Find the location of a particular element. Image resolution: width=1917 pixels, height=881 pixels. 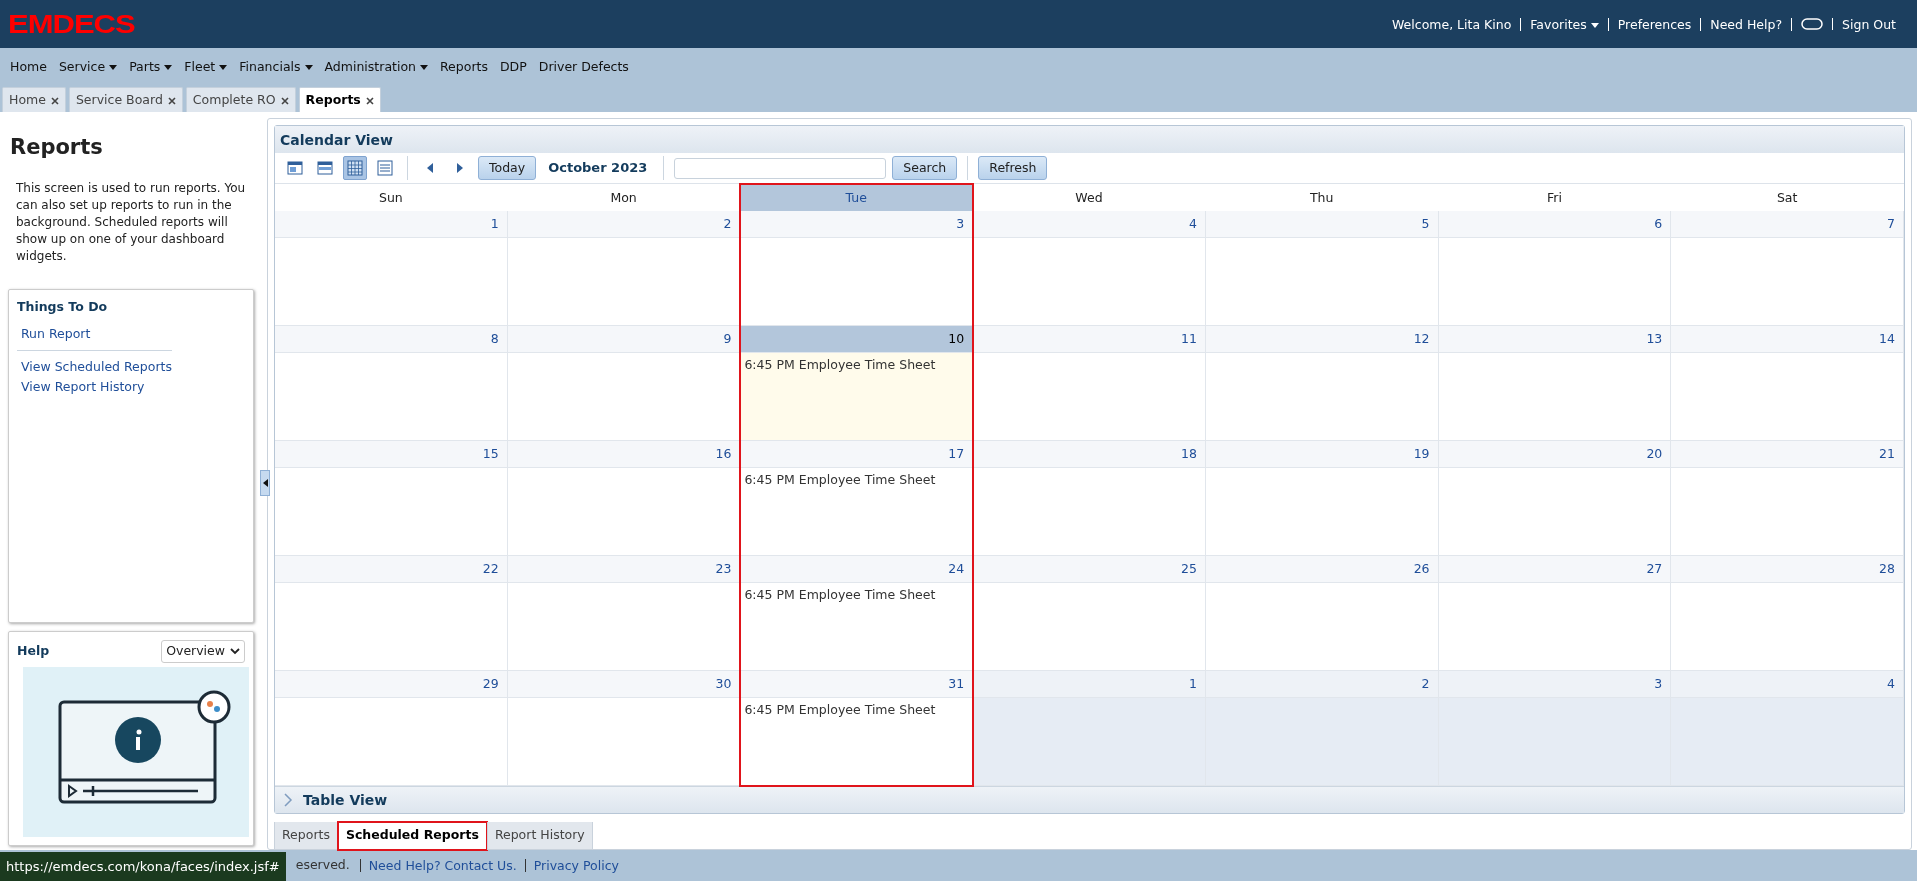

date-number: 24 is located at coordinates (856, 569).